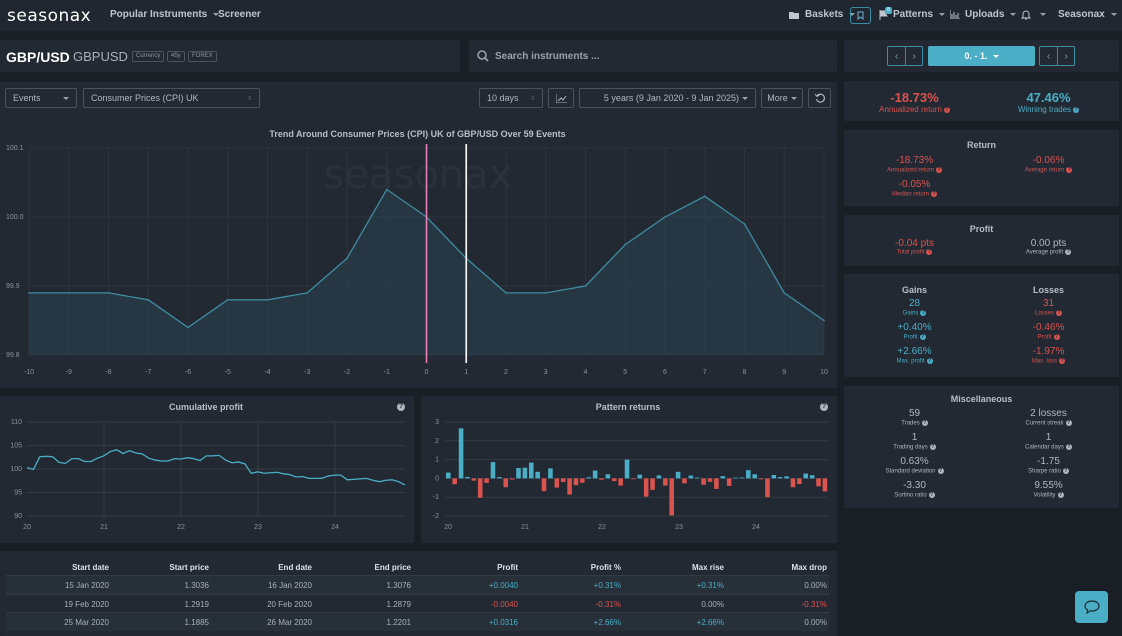 This screenshot has width=1122, height=636. What do you see at coordinates (1048, 413) in the screenshot?
I see `misc-stat-value: 2 losses` at bounding box center [1048, 413].